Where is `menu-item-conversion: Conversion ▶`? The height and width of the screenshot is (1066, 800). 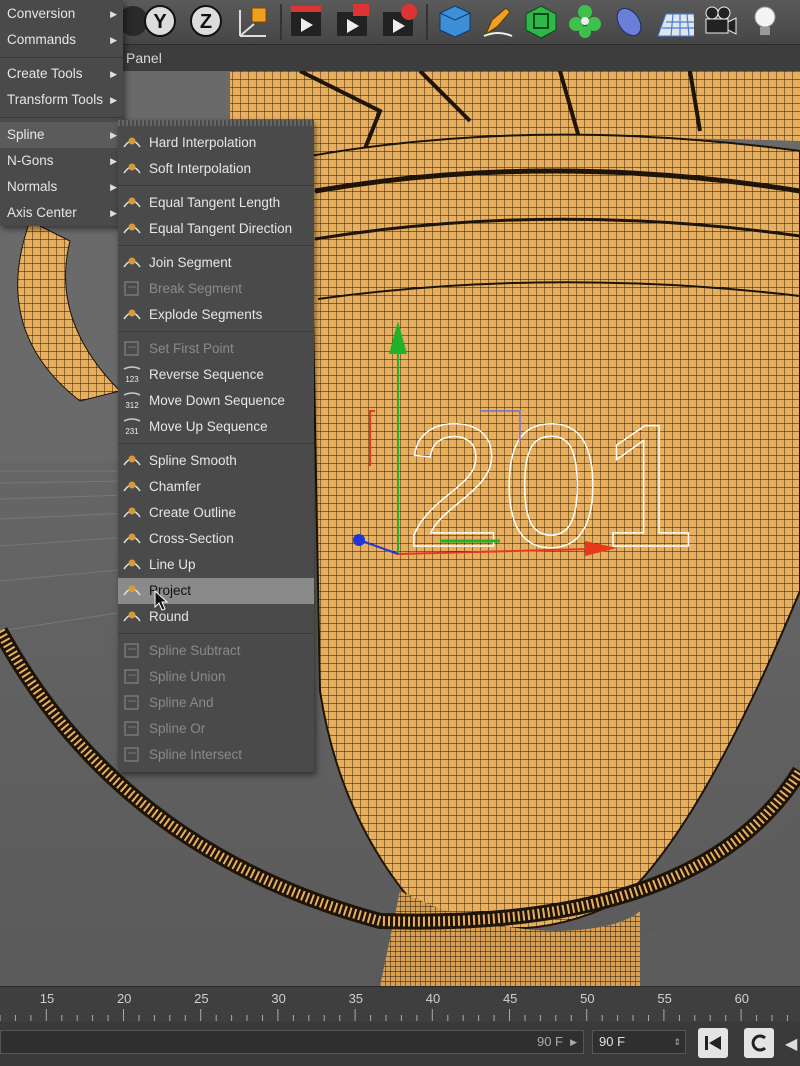
menu-item-conversion: Conversion ▶ is located at coordinates (61, 14).